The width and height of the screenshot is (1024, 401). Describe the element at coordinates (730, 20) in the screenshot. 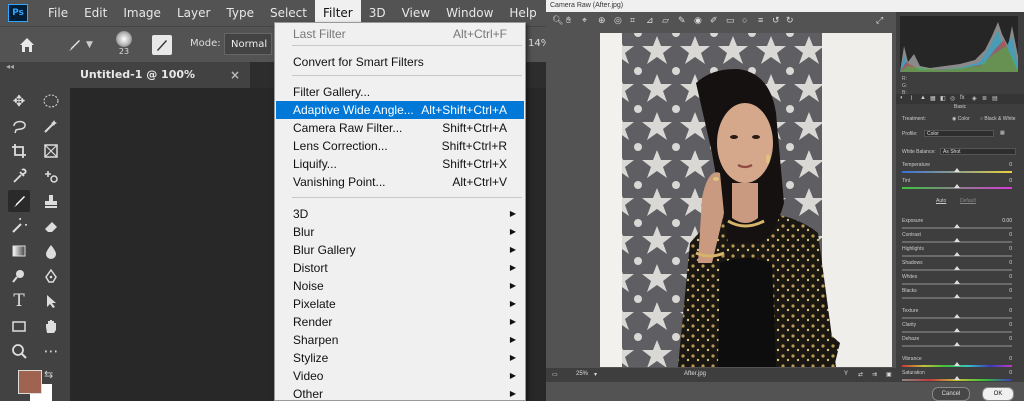

I see `graduated-filter-icon: ▭` at that location.